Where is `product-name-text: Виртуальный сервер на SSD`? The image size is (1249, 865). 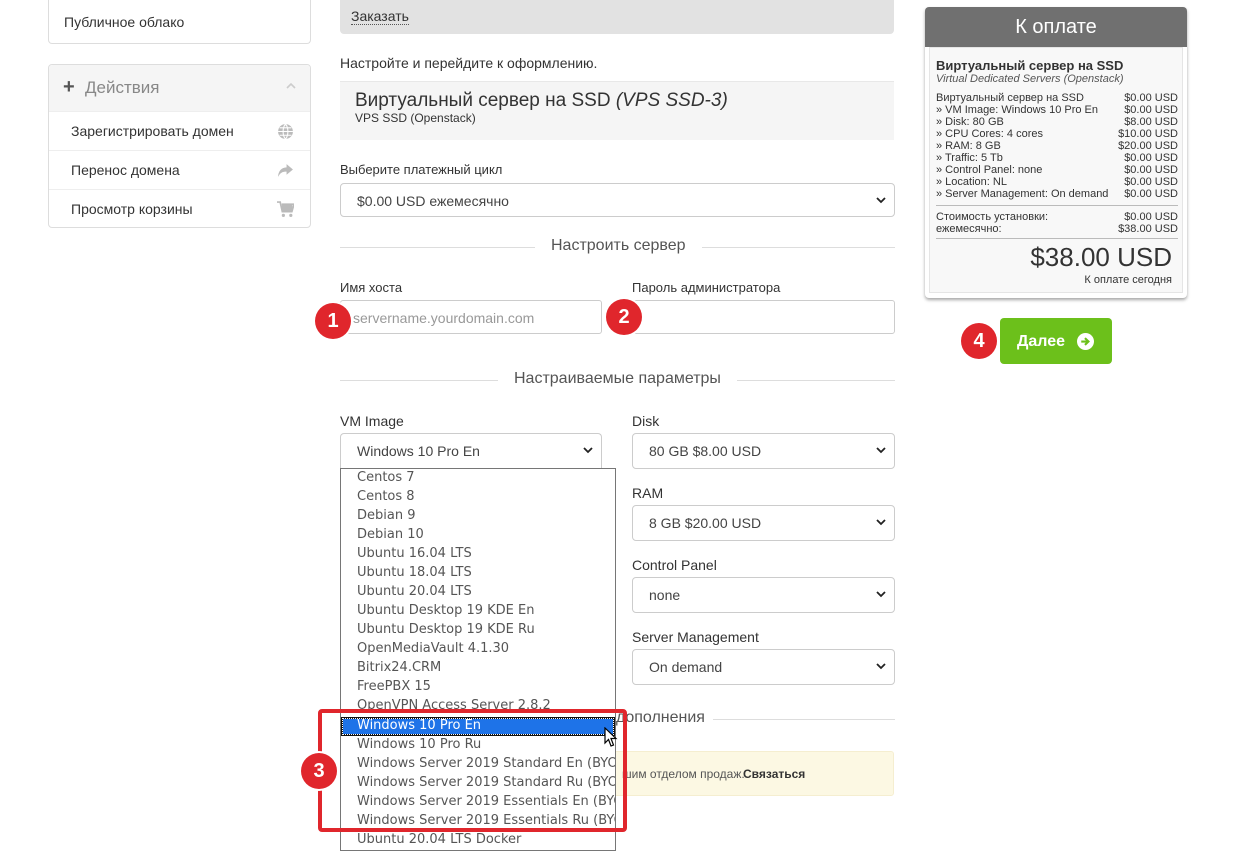
product-name-text: Виртуальный сервер на SSD is located at coordinates (483, 100).